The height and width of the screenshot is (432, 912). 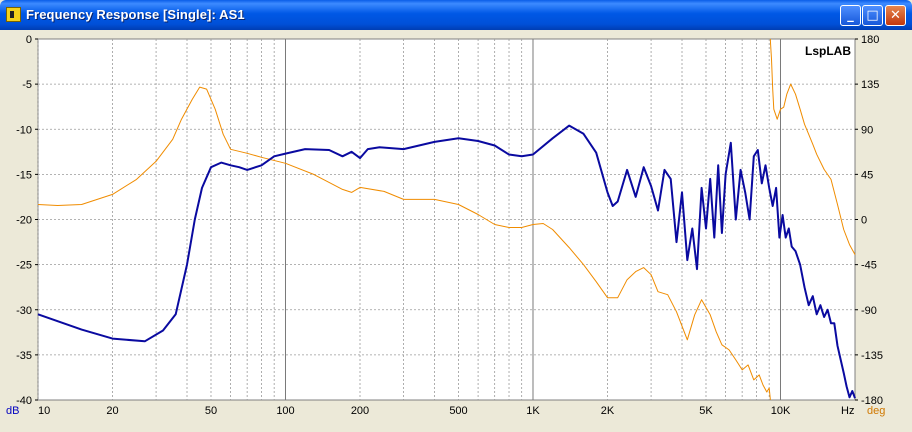 I want to click on x-tick-label: 10, so click(x=44, y=411).